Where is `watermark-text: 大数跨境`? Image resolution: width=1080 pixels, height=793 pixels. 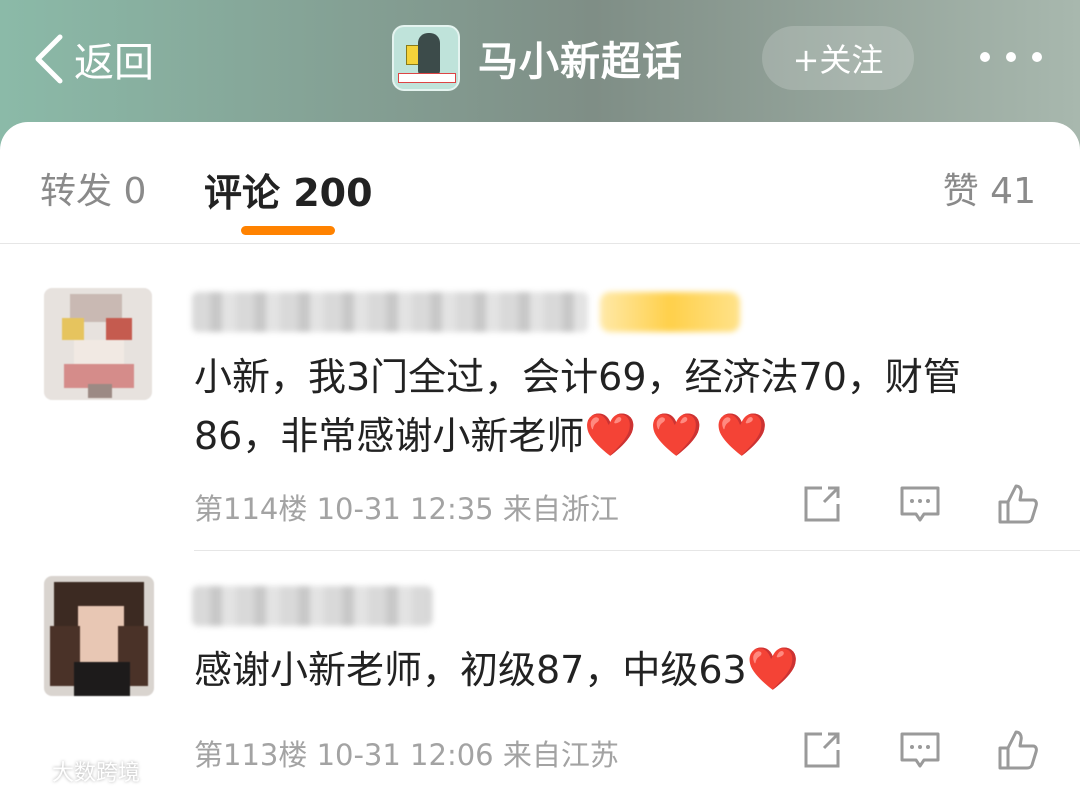 watermark-text: 大数跨境 is located at coordinates (96, 773).